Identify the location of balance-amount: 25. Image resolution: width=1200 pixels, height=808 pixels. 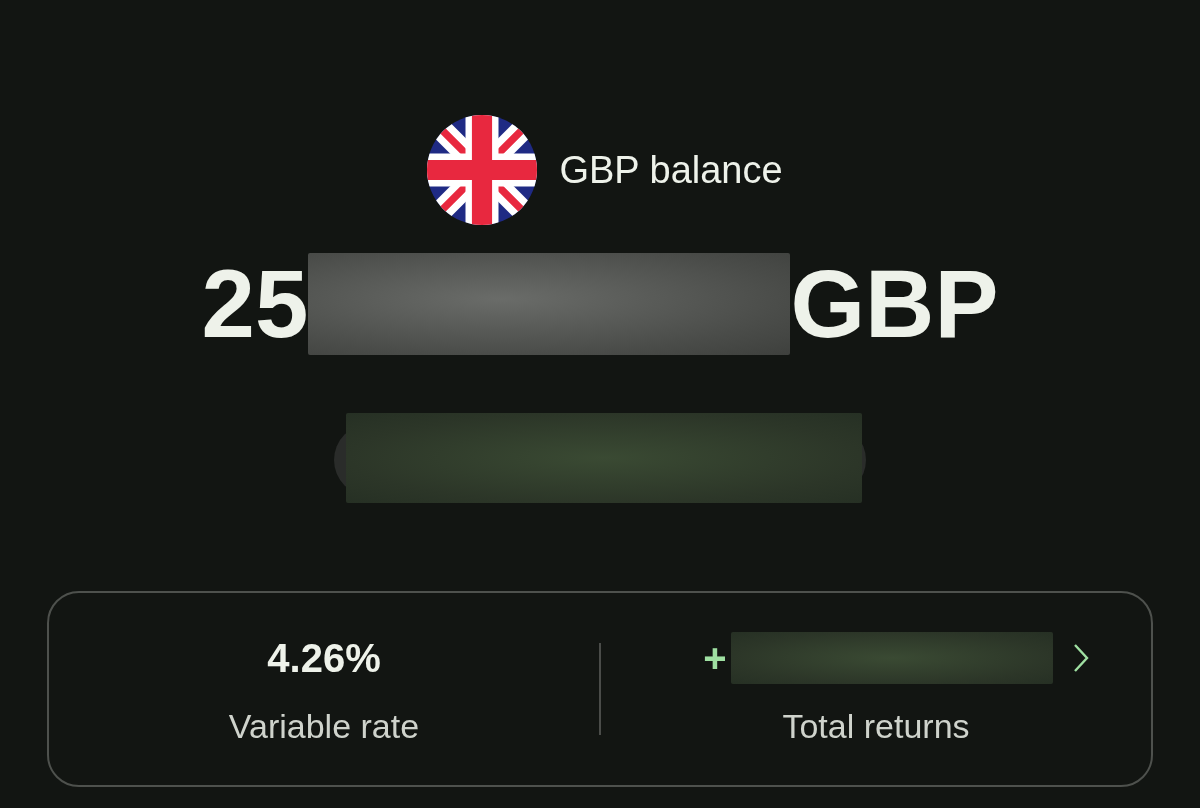
(255, 304).